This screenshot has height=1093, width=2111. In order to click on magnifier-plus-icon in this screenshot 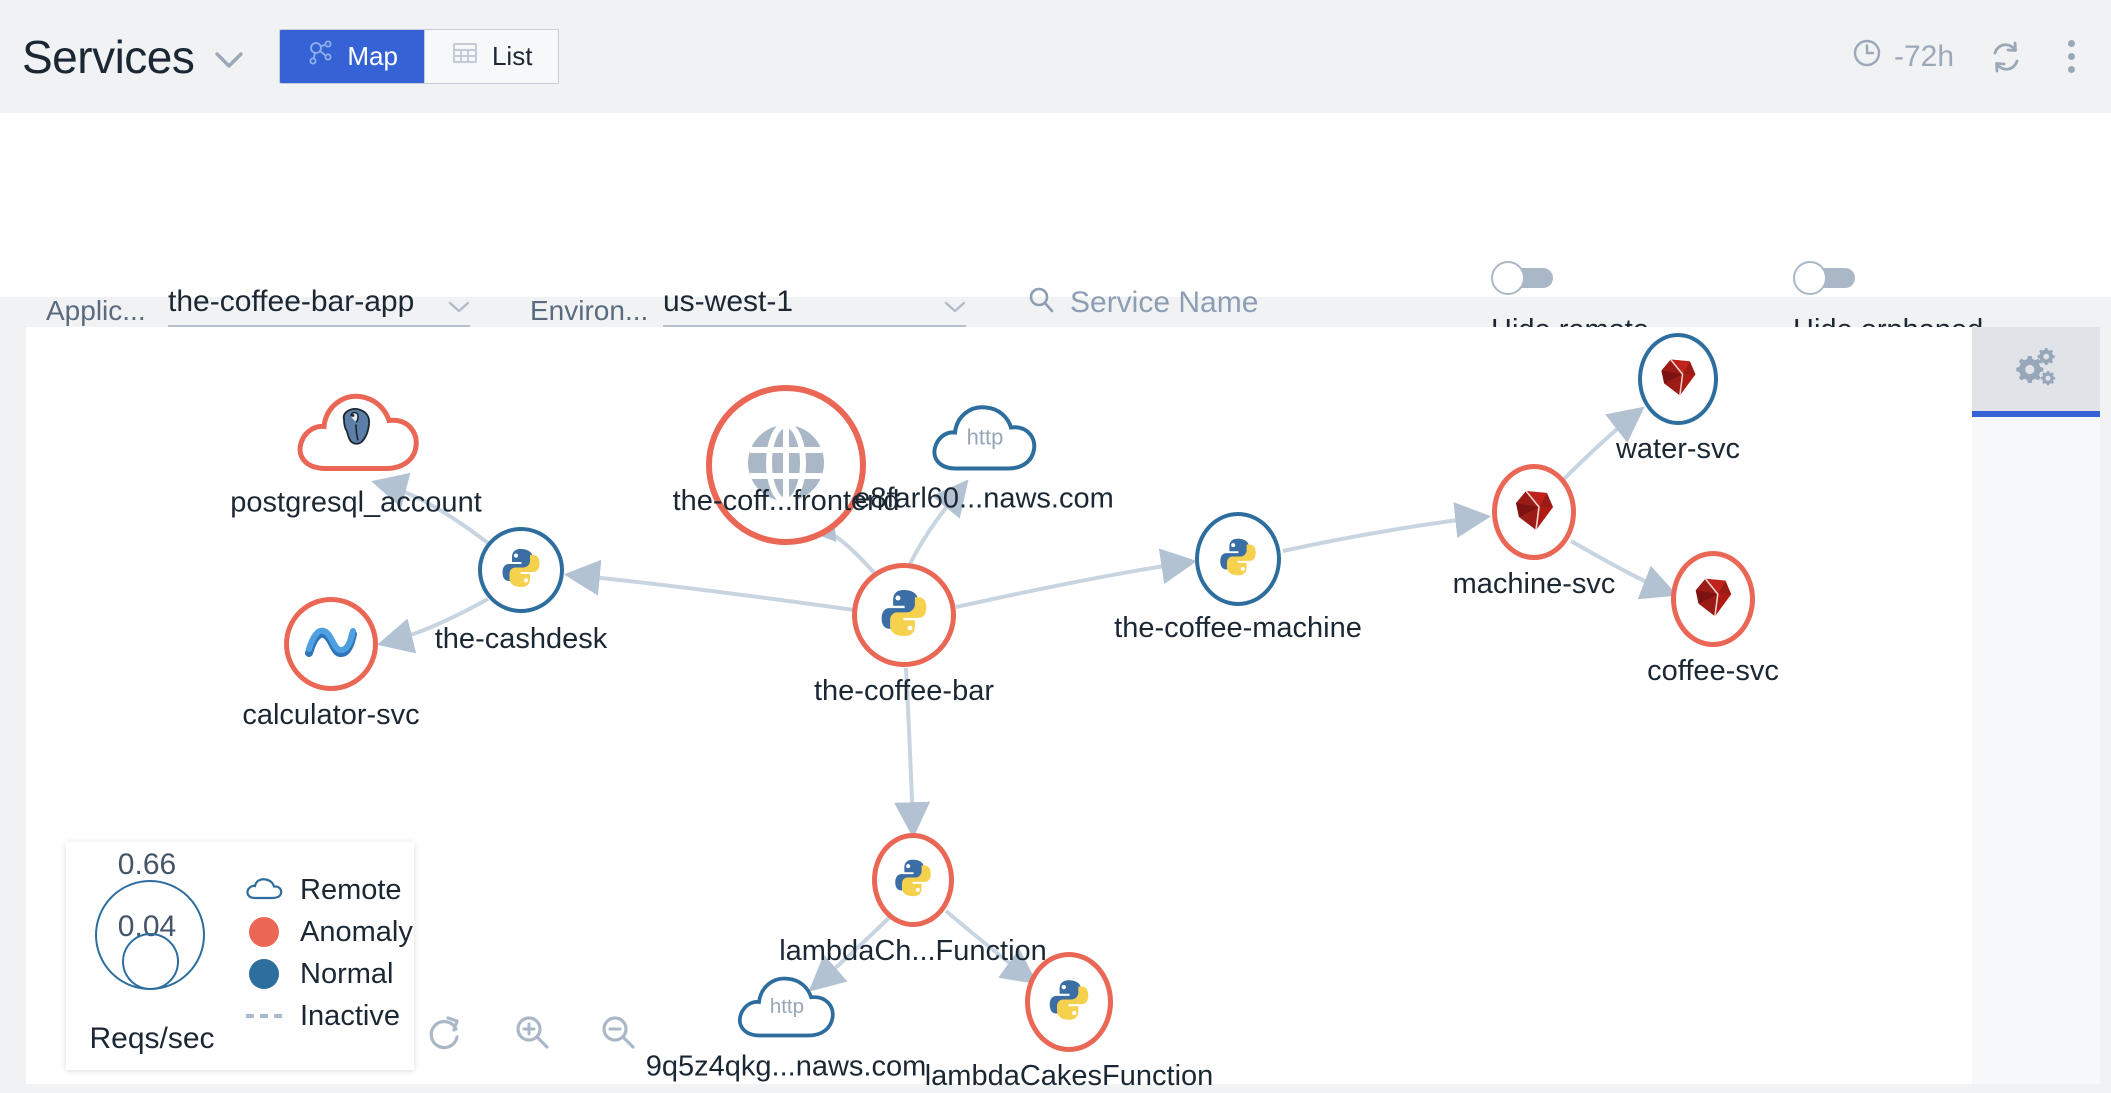, I will do `click(532, 1032)`.